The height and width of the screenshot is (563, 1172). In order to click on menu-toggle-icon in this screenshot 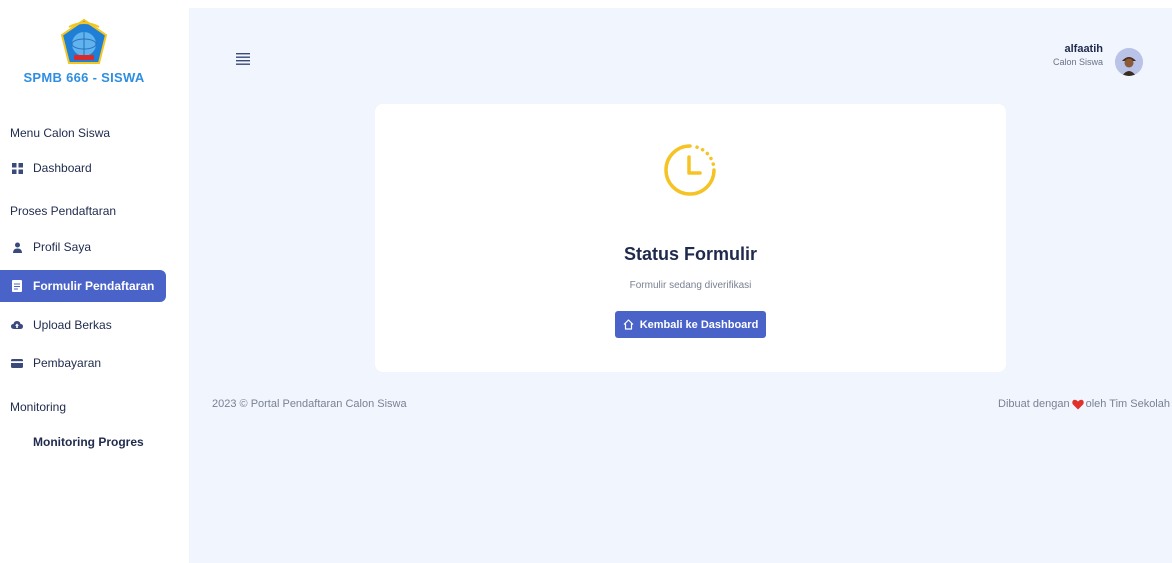, I will do `click(243, 58)`.